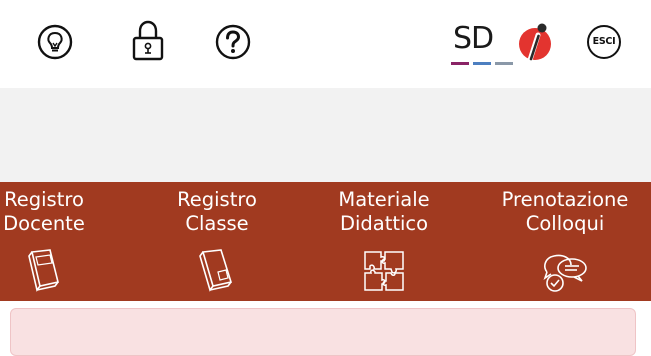 The image size is (651, 356). What do you see at coordinates (44, 223) in the screenshot?
I see `menu-label-line2: Docente` at bounding box center [44, 223].